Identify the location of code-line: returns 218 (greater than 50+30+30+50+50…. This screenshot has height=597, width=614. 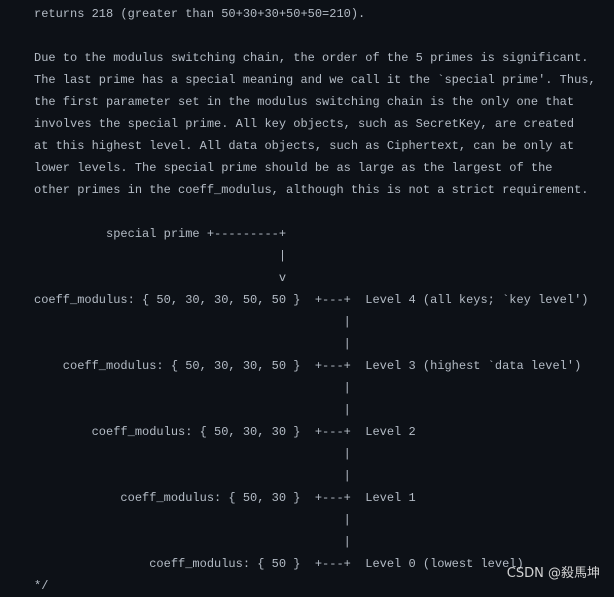
(200, 14).